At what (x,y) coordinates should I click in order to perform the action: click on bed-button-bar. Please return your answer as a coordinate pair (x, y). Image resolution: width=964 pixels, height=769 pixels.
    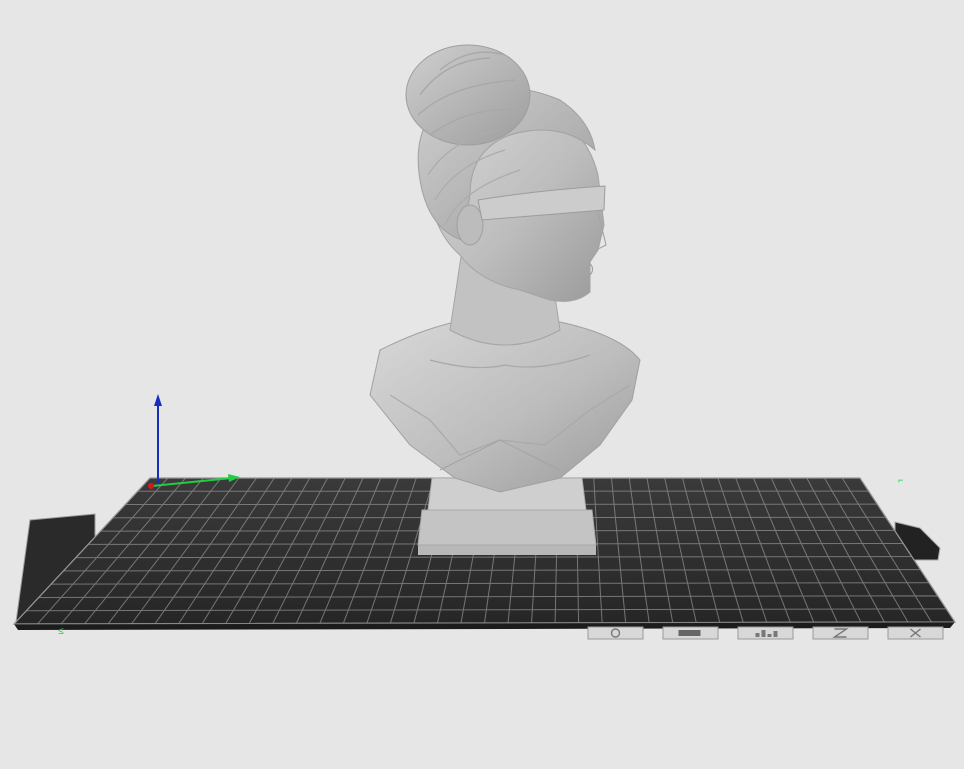
    Looking at the image, I should click on (765, 633).